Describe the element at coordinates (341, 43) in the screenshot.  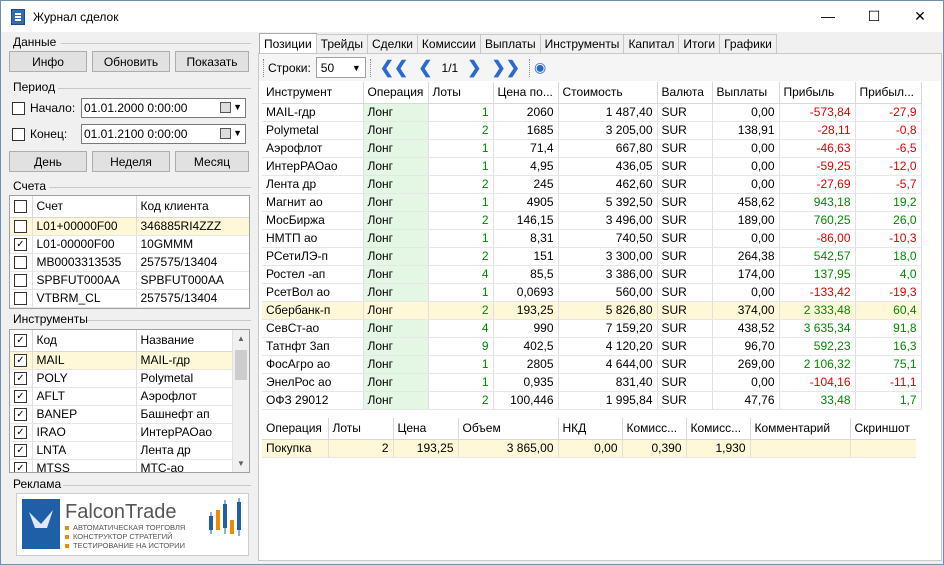
I see `tab-trades: Трейды` at that location.